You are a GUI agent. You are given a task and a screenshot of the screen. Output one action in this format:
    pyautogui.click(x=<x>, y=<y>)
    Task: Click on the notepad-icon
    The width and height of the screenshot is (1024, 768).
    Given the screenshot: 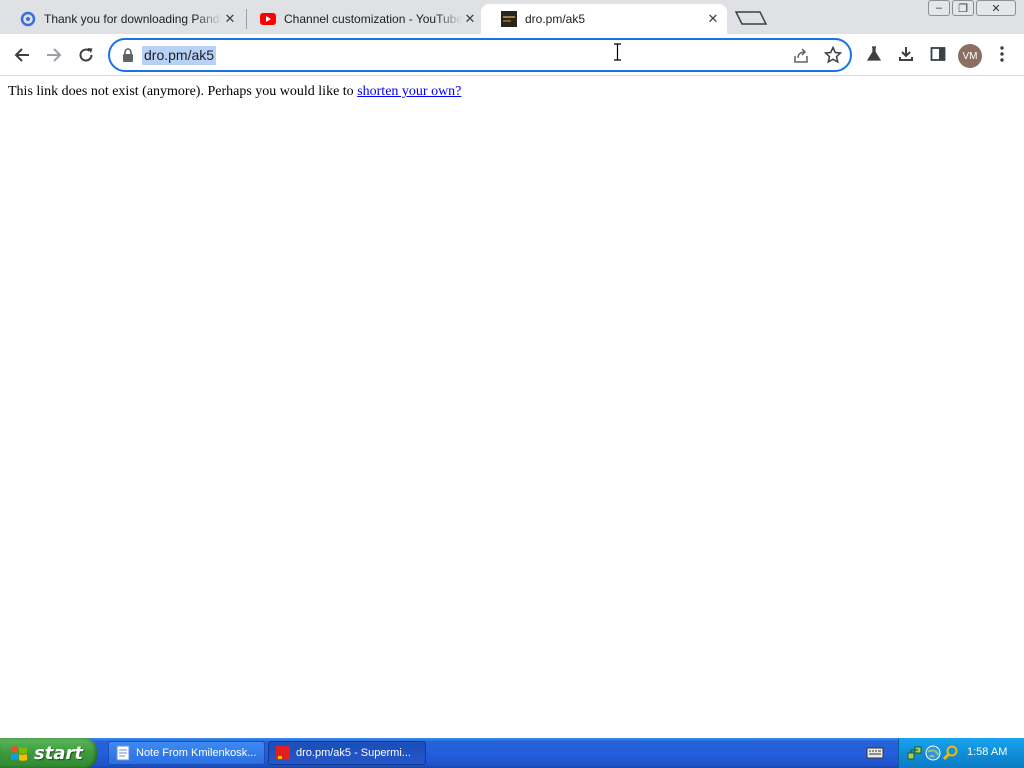 What is the action you would take?
    pyautogui.click(x=123, y=753)
    